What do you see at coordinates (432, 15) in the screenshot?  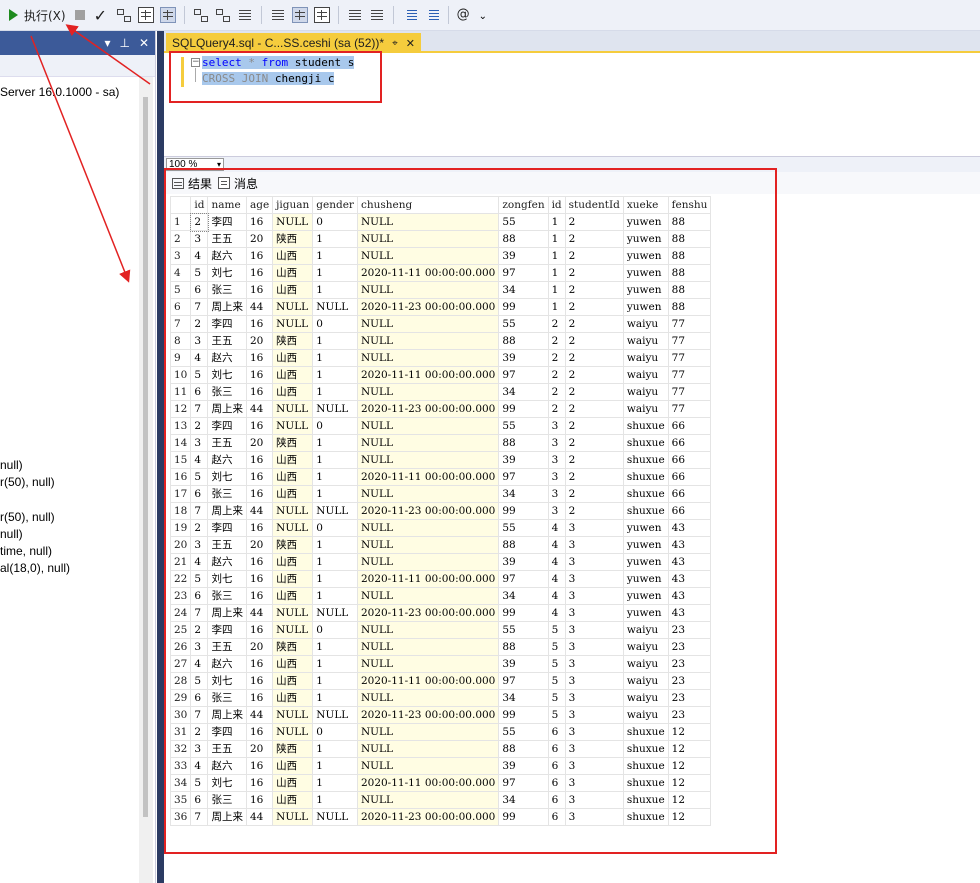 I see `increase-indent-icon` at bounding box center [432, 15].